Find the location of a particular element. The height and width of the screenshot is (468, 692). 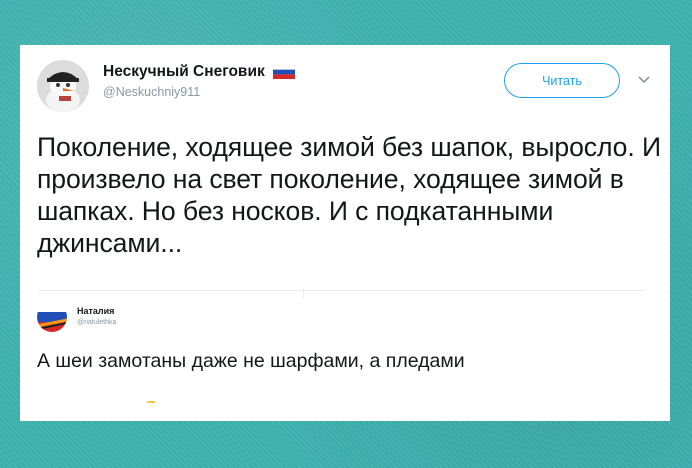

avatar-flag-icon is located at coordinates (52, 317).